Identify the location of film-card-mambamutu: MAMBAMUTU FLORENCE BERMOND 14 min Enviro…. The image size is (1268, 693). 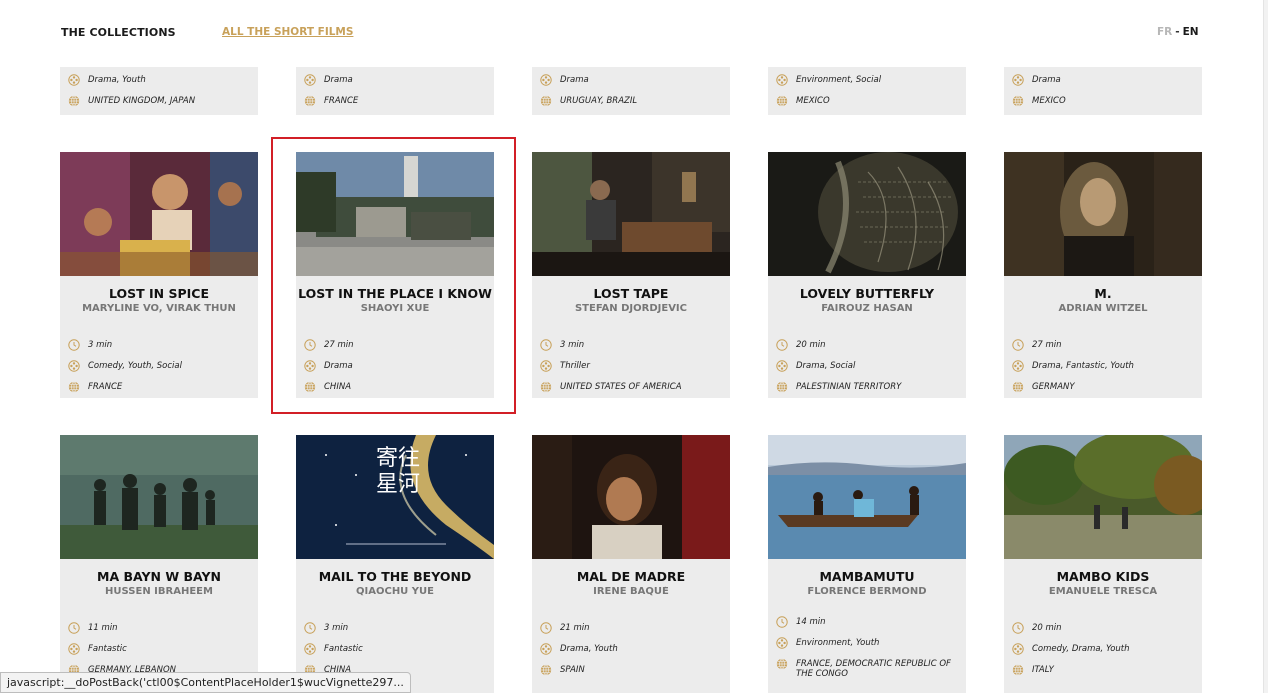
(867, 564).